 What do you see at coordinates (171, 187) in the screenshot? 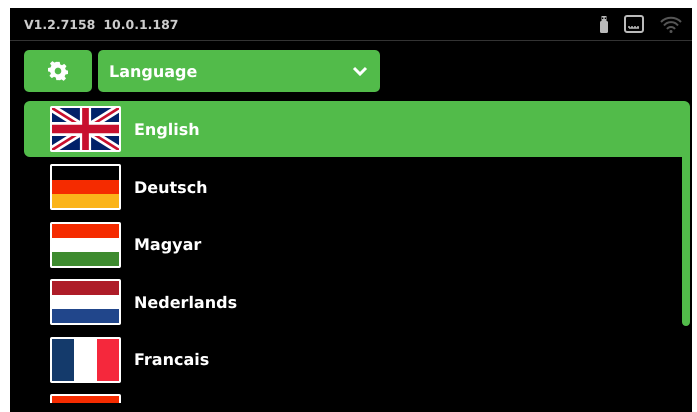
I see `language-label: Deutsch` at bounding box center [171, 187].